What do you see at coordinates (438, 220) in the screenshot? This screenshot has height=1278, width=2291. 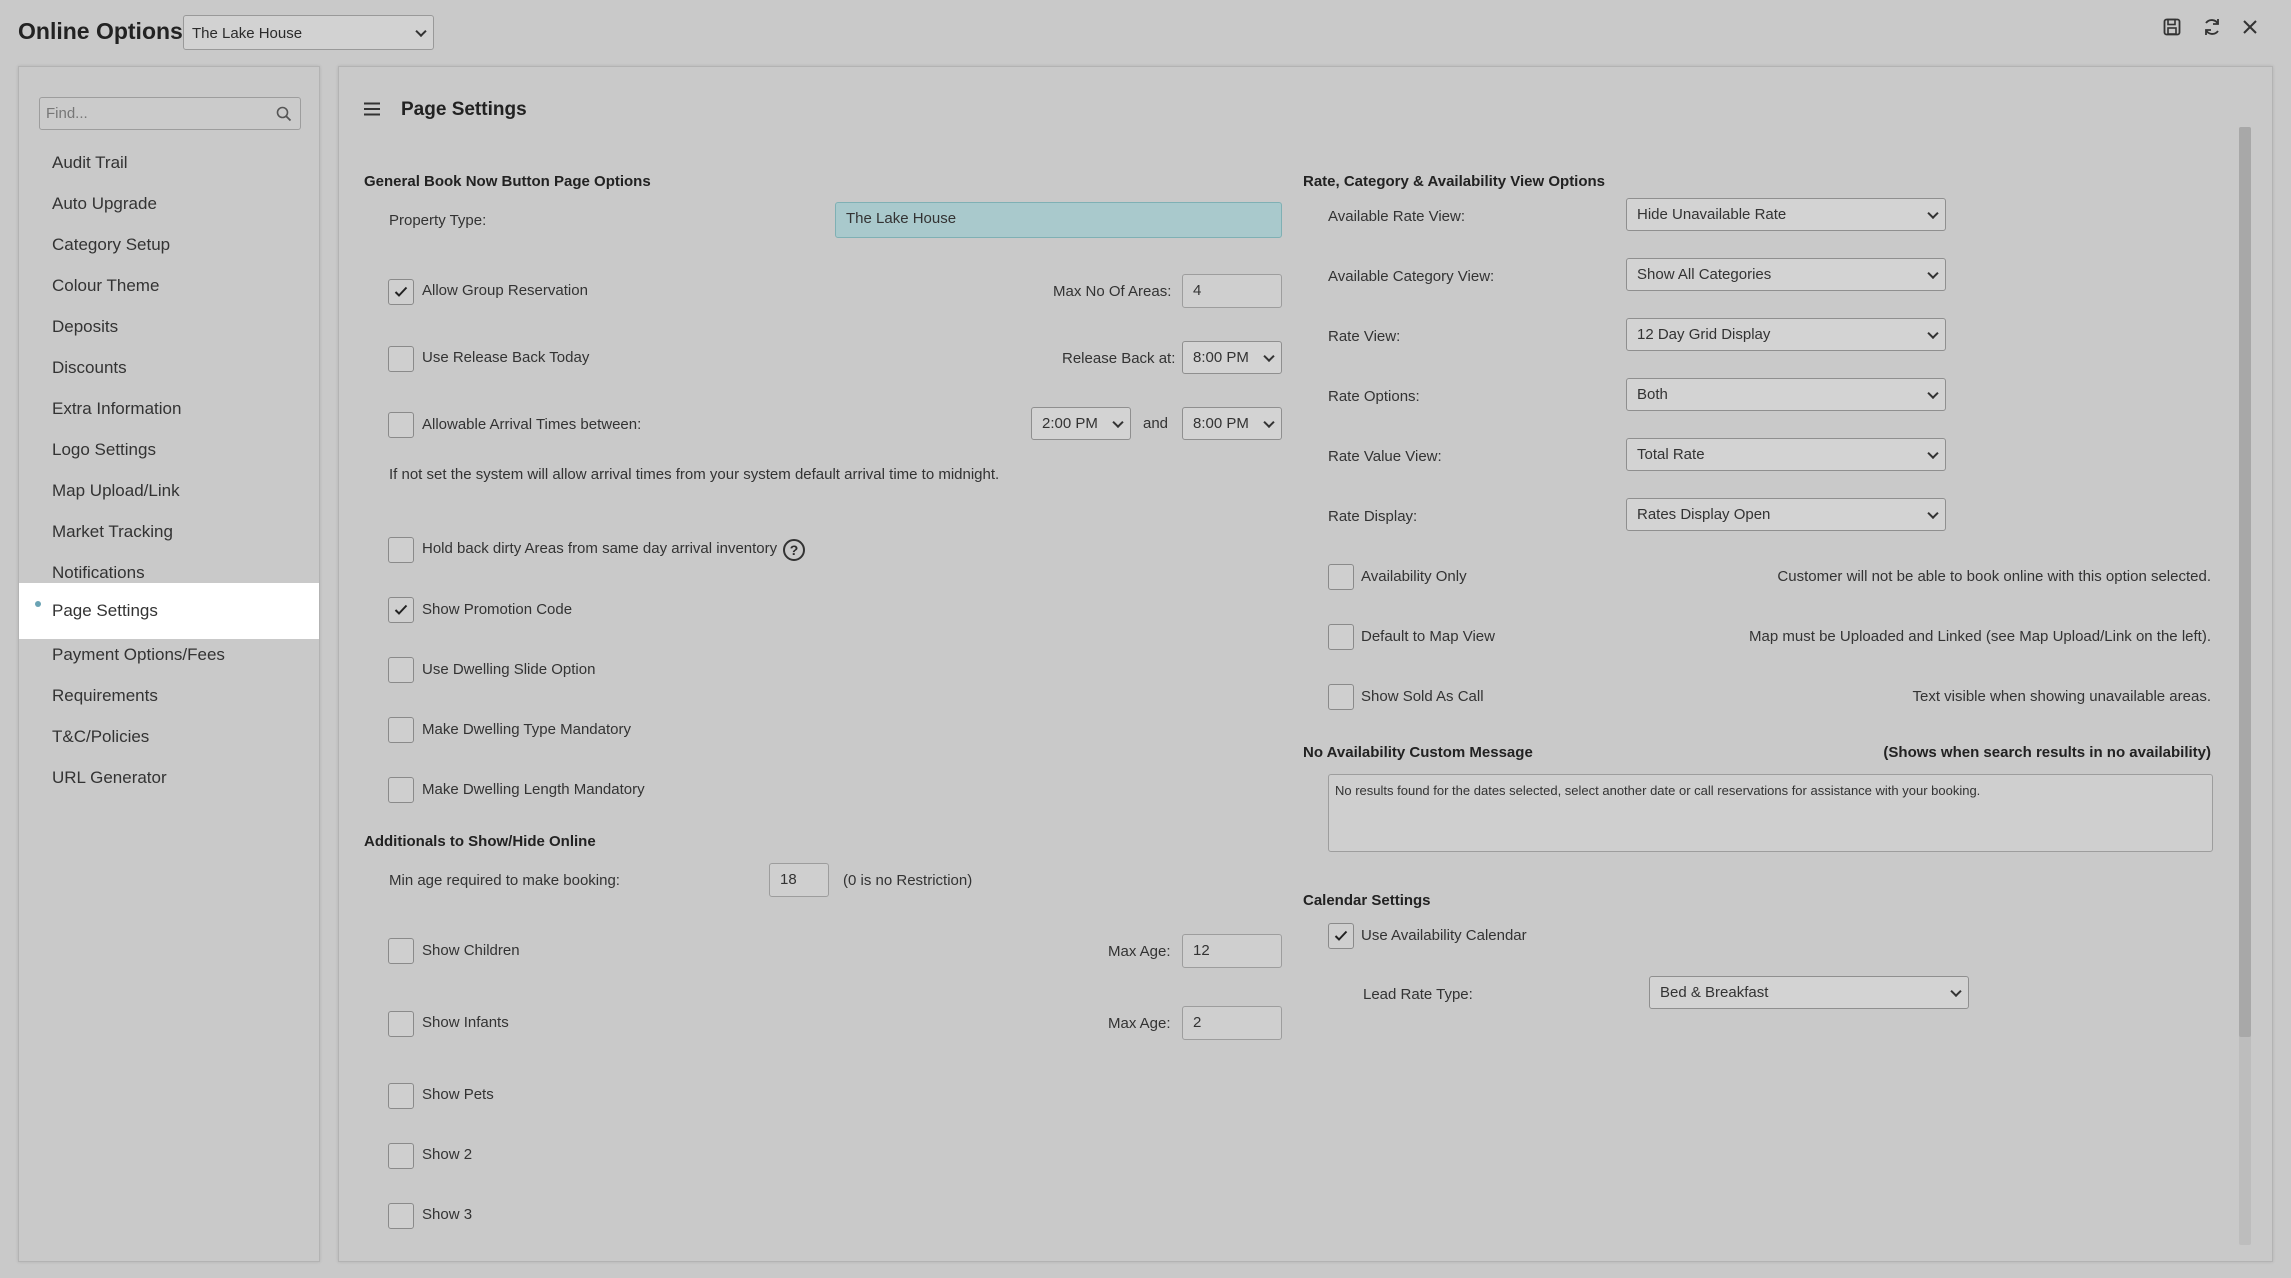 I see `property-type-label: Property Type:` at bounding box center [438, 220].